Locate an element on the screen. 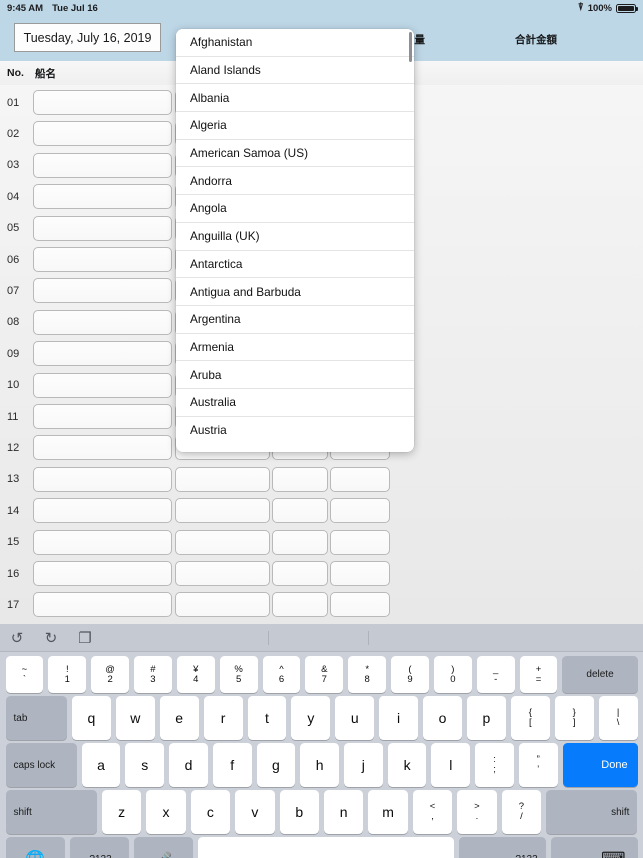 This screenshot has height=858, width=643. key-bracket-]: }] is located at coordinates (574, 718).